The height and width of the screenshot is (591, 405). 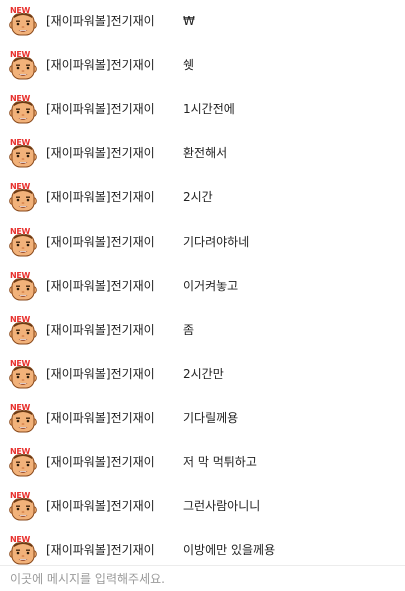 I want to click on message-text: 2시간만, so click(x=203, y=374).